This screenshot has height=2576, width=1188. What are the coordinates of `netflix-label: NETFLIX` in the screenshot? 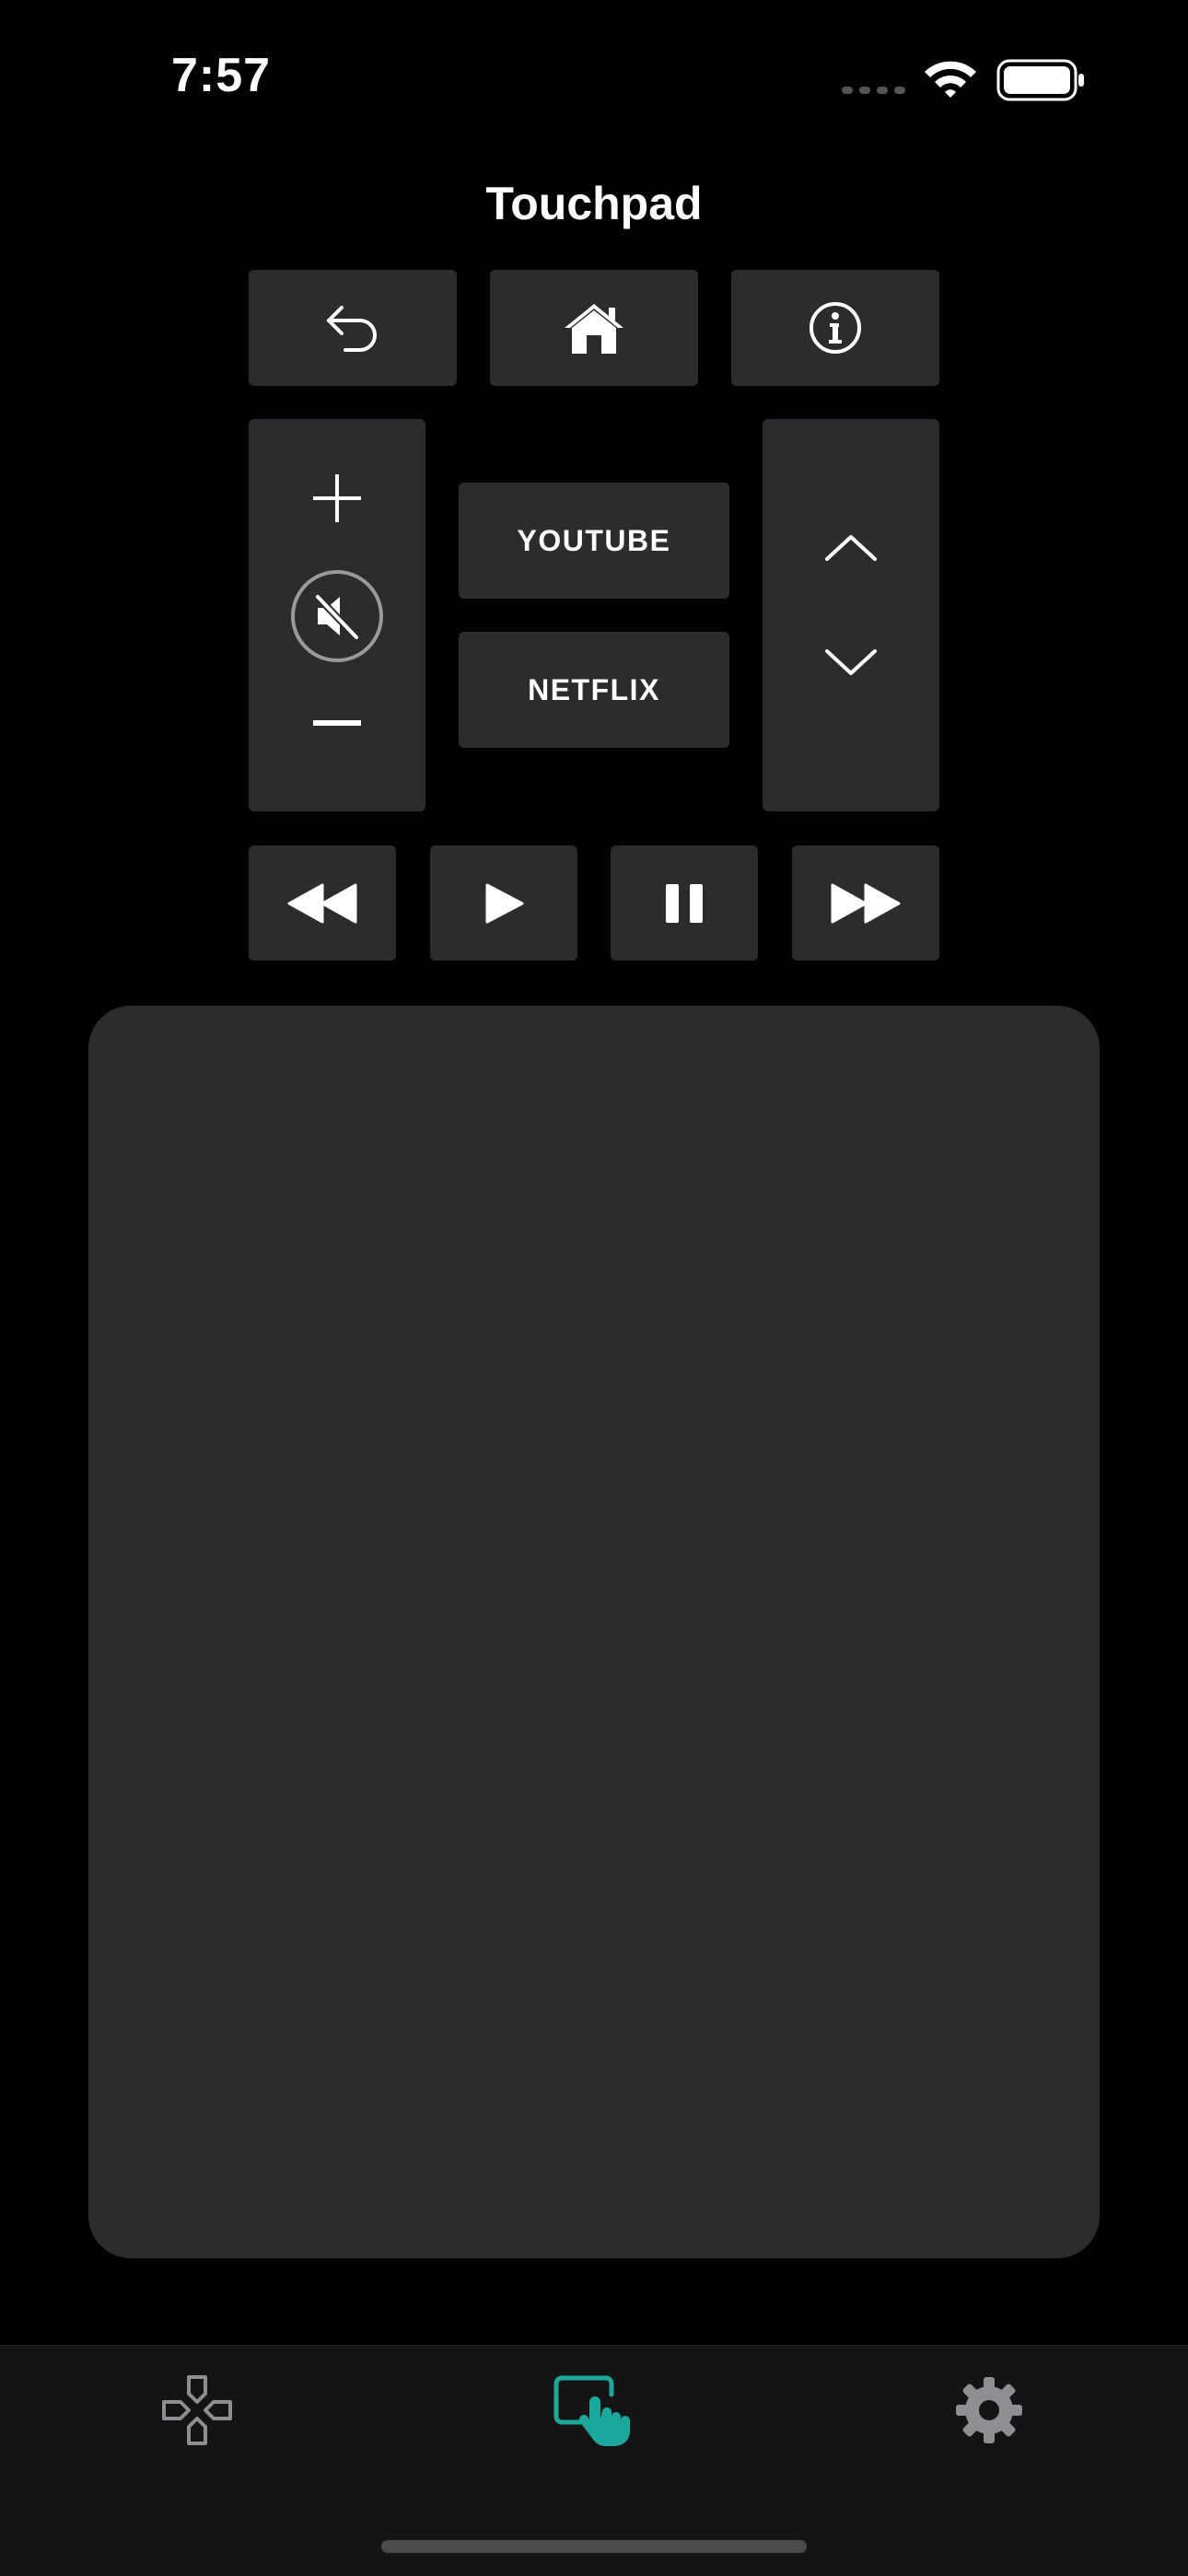 It's located at (594, 689).